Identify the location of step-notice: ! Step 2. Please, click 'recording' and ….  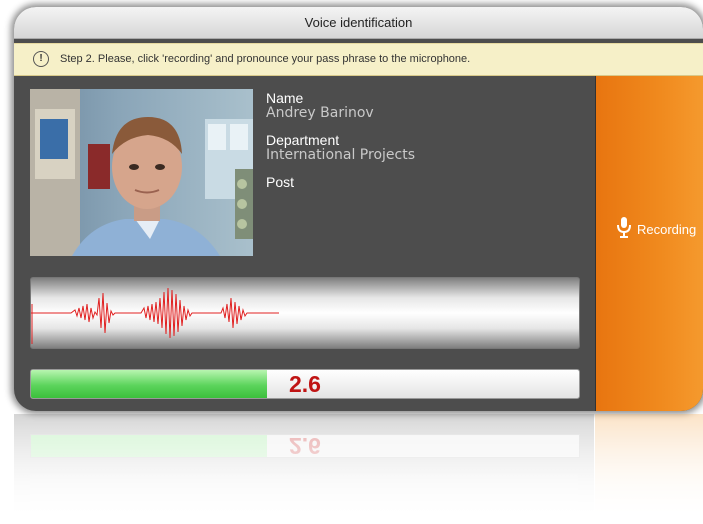
(358, 59).